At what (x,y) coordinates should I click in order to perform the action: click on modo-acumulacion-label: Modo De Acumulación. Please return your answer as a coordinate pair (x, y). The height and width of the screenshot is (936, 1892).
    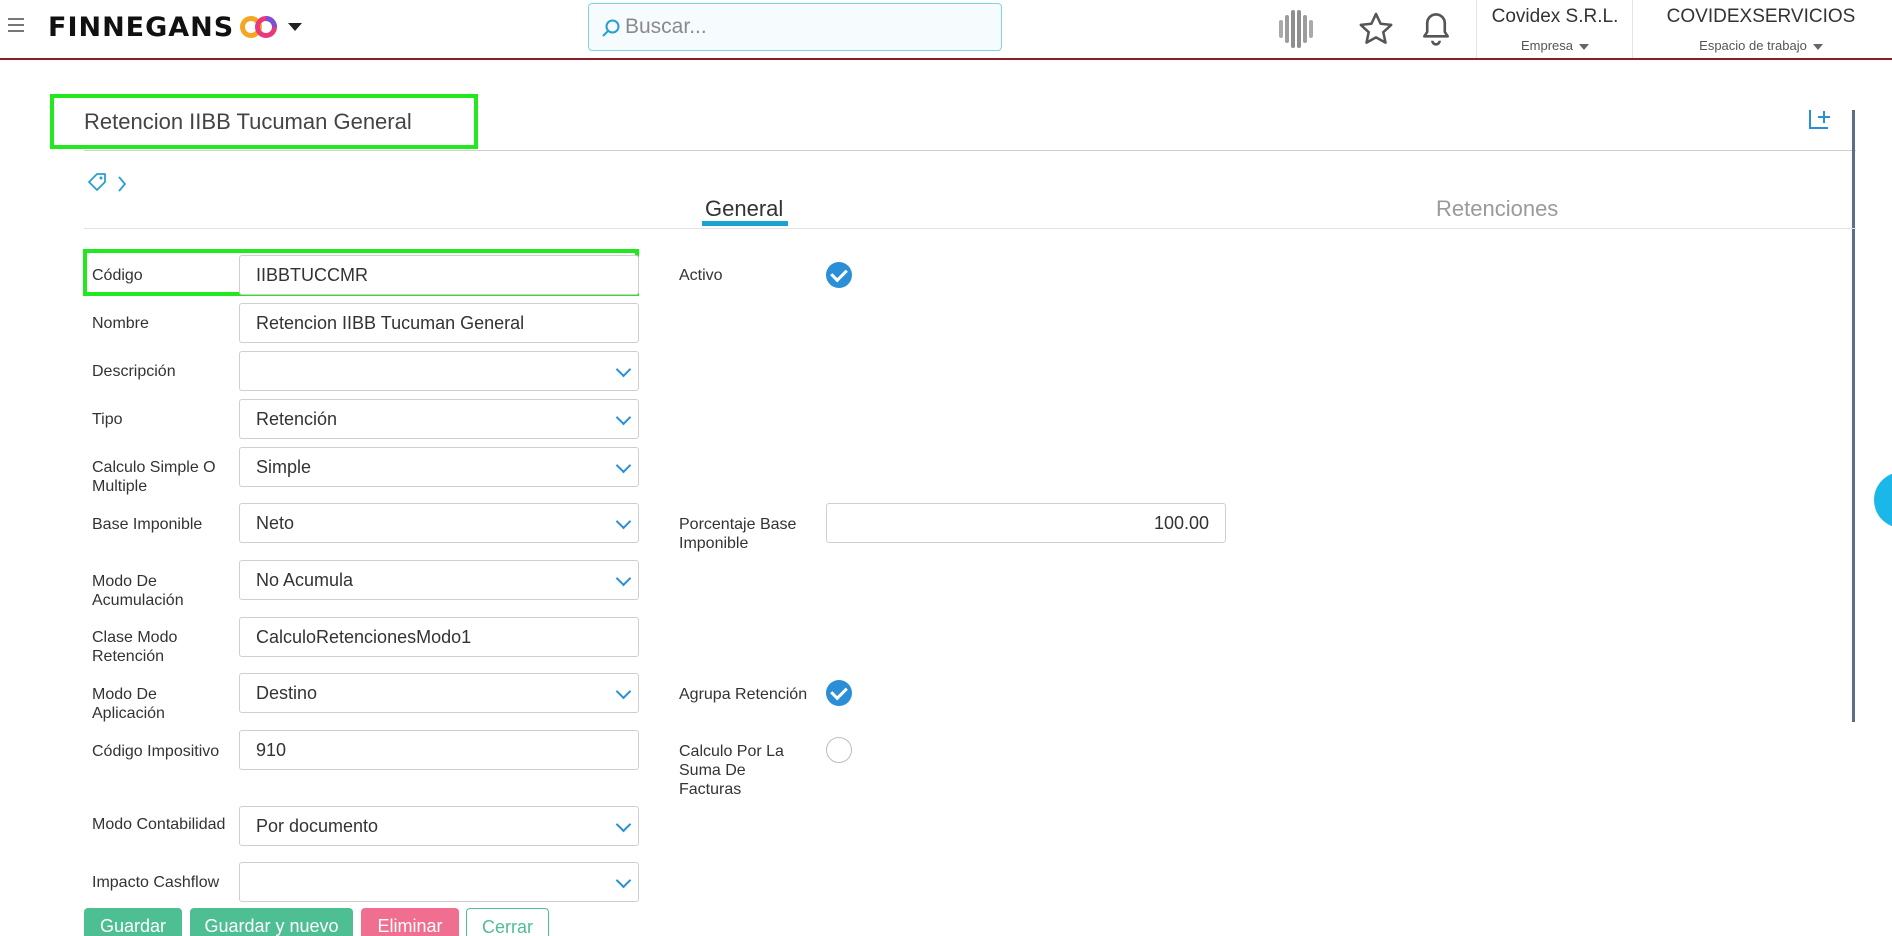
    Looking at the image, I should click on (138, 591).